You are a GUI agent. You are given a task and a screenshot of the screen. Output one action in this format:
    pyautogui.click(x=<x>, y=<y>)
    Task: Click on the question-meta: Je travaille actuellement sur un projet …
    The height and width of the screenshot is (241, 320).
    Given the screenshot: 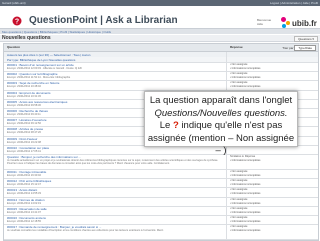 What is the action you would take?
    pyautogui.click(x=113, y=162)
    